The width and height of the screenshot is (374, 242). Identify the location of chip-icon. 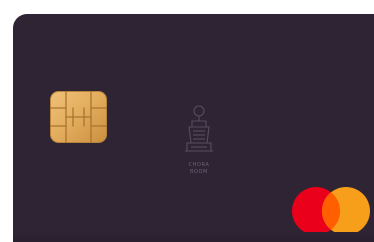
(78, 117).